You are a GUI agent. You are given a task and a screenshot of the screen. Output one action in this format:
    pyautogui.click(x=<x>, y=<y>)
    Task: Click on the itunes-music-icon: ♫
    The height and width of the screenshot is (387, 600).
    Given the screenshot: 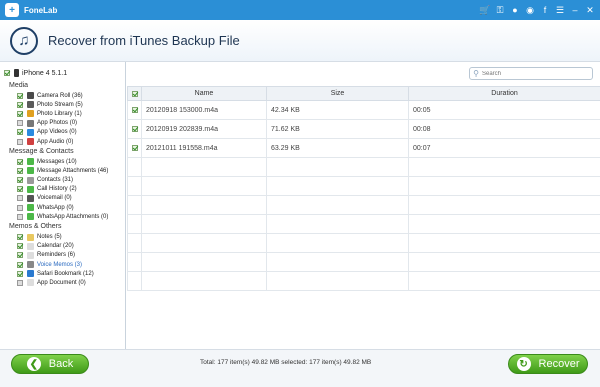 What is the action you would take?
    pyautogui.click(x=24, y=40)
    